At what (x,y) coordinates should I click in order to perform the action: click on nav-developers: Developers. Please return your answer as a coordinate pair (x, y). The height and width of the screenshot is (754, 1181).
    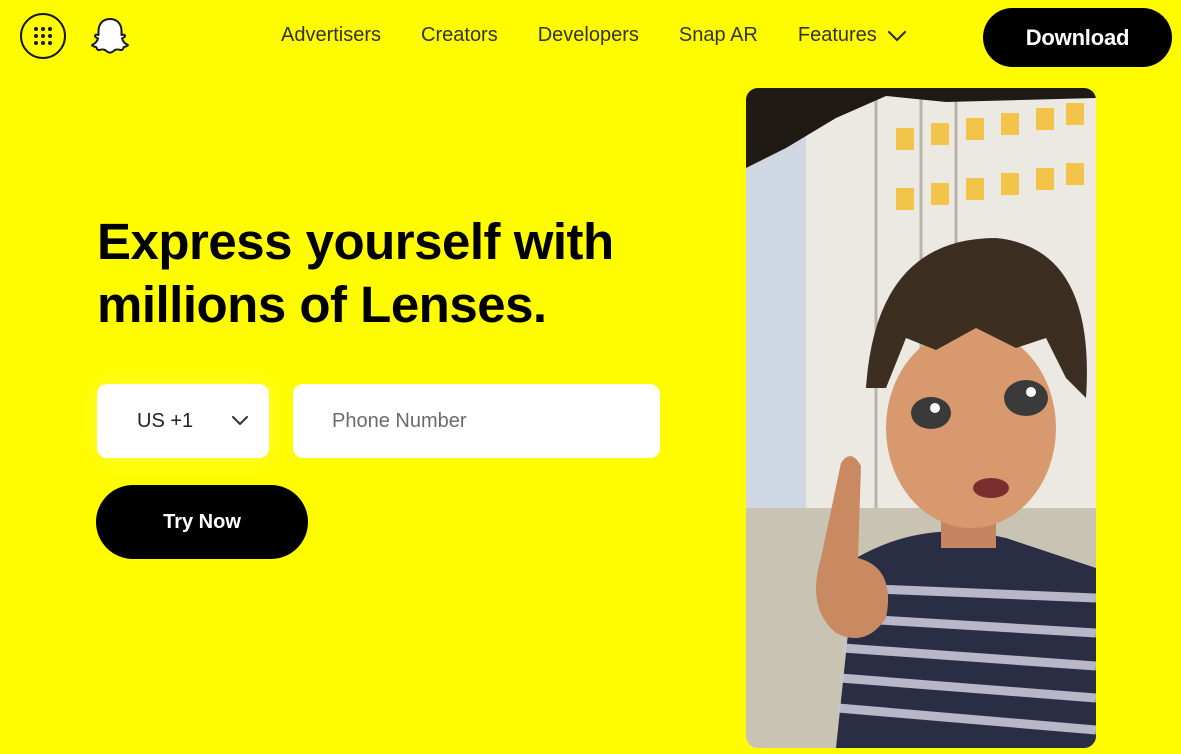
    Looking at the image, I should click on (588, 35).